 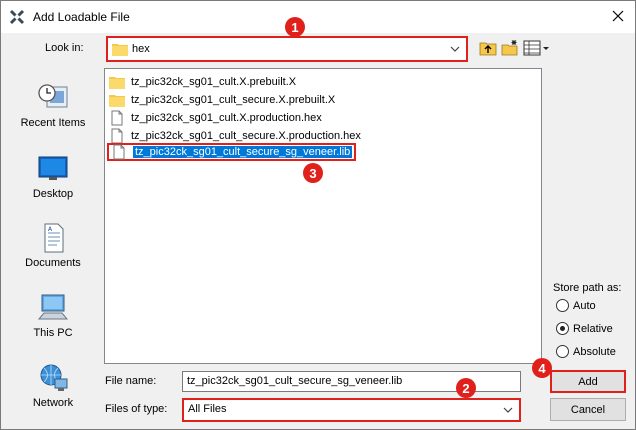 I want to click on cancel-button: Cancel, so click(x=588, y=409).